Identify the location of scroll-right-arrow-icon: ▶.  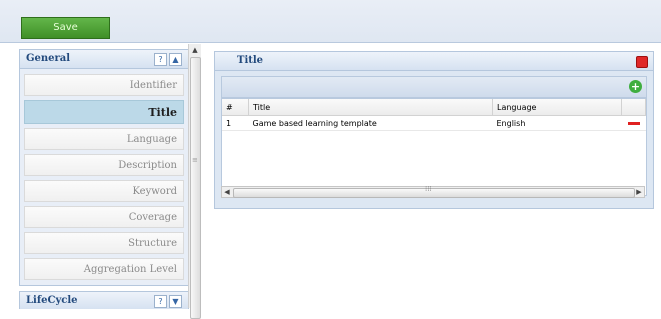
(639, 192).